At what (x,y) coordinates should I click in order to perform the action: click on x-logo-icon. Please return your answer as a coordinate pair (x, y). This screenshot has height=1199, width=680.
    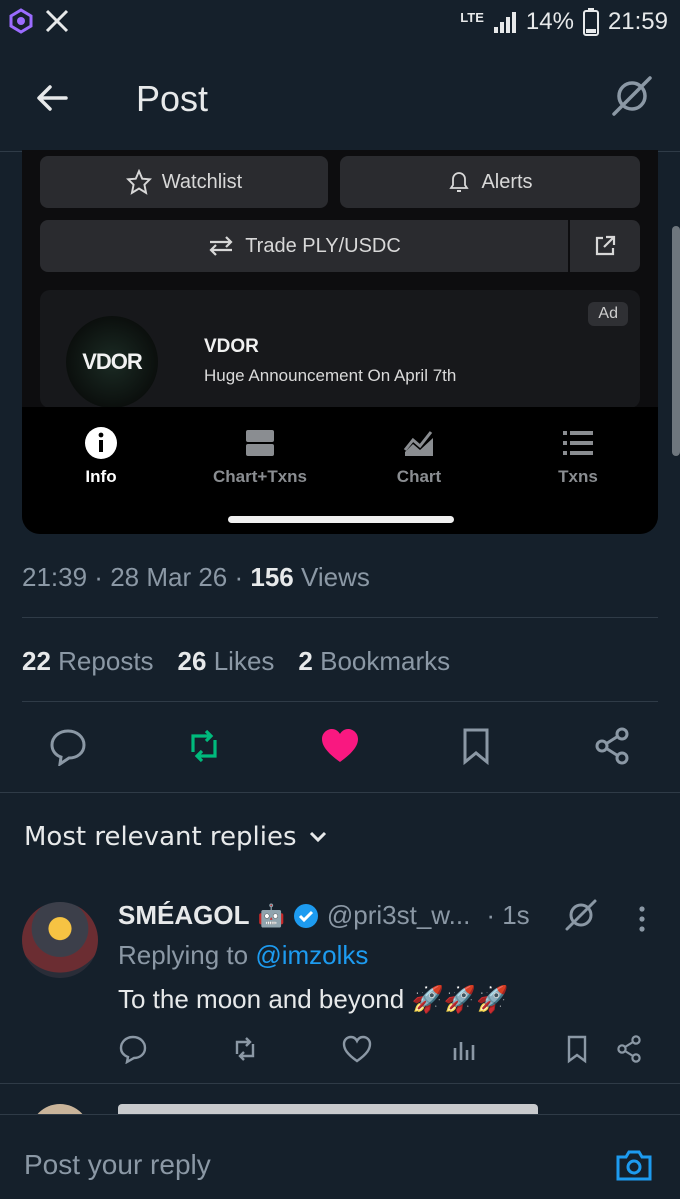
    Looking at the image, I should click on (57, 21).